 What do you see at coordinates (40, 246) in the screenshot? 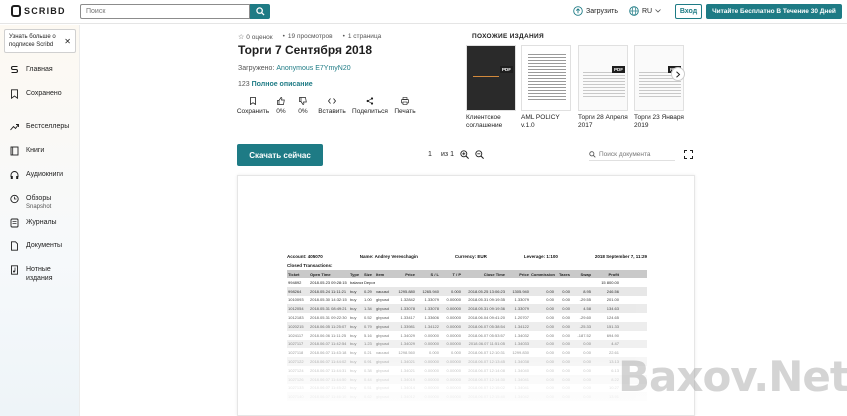
I see `sidebar-item-documents: Документы` at bounding box center [40, 246].